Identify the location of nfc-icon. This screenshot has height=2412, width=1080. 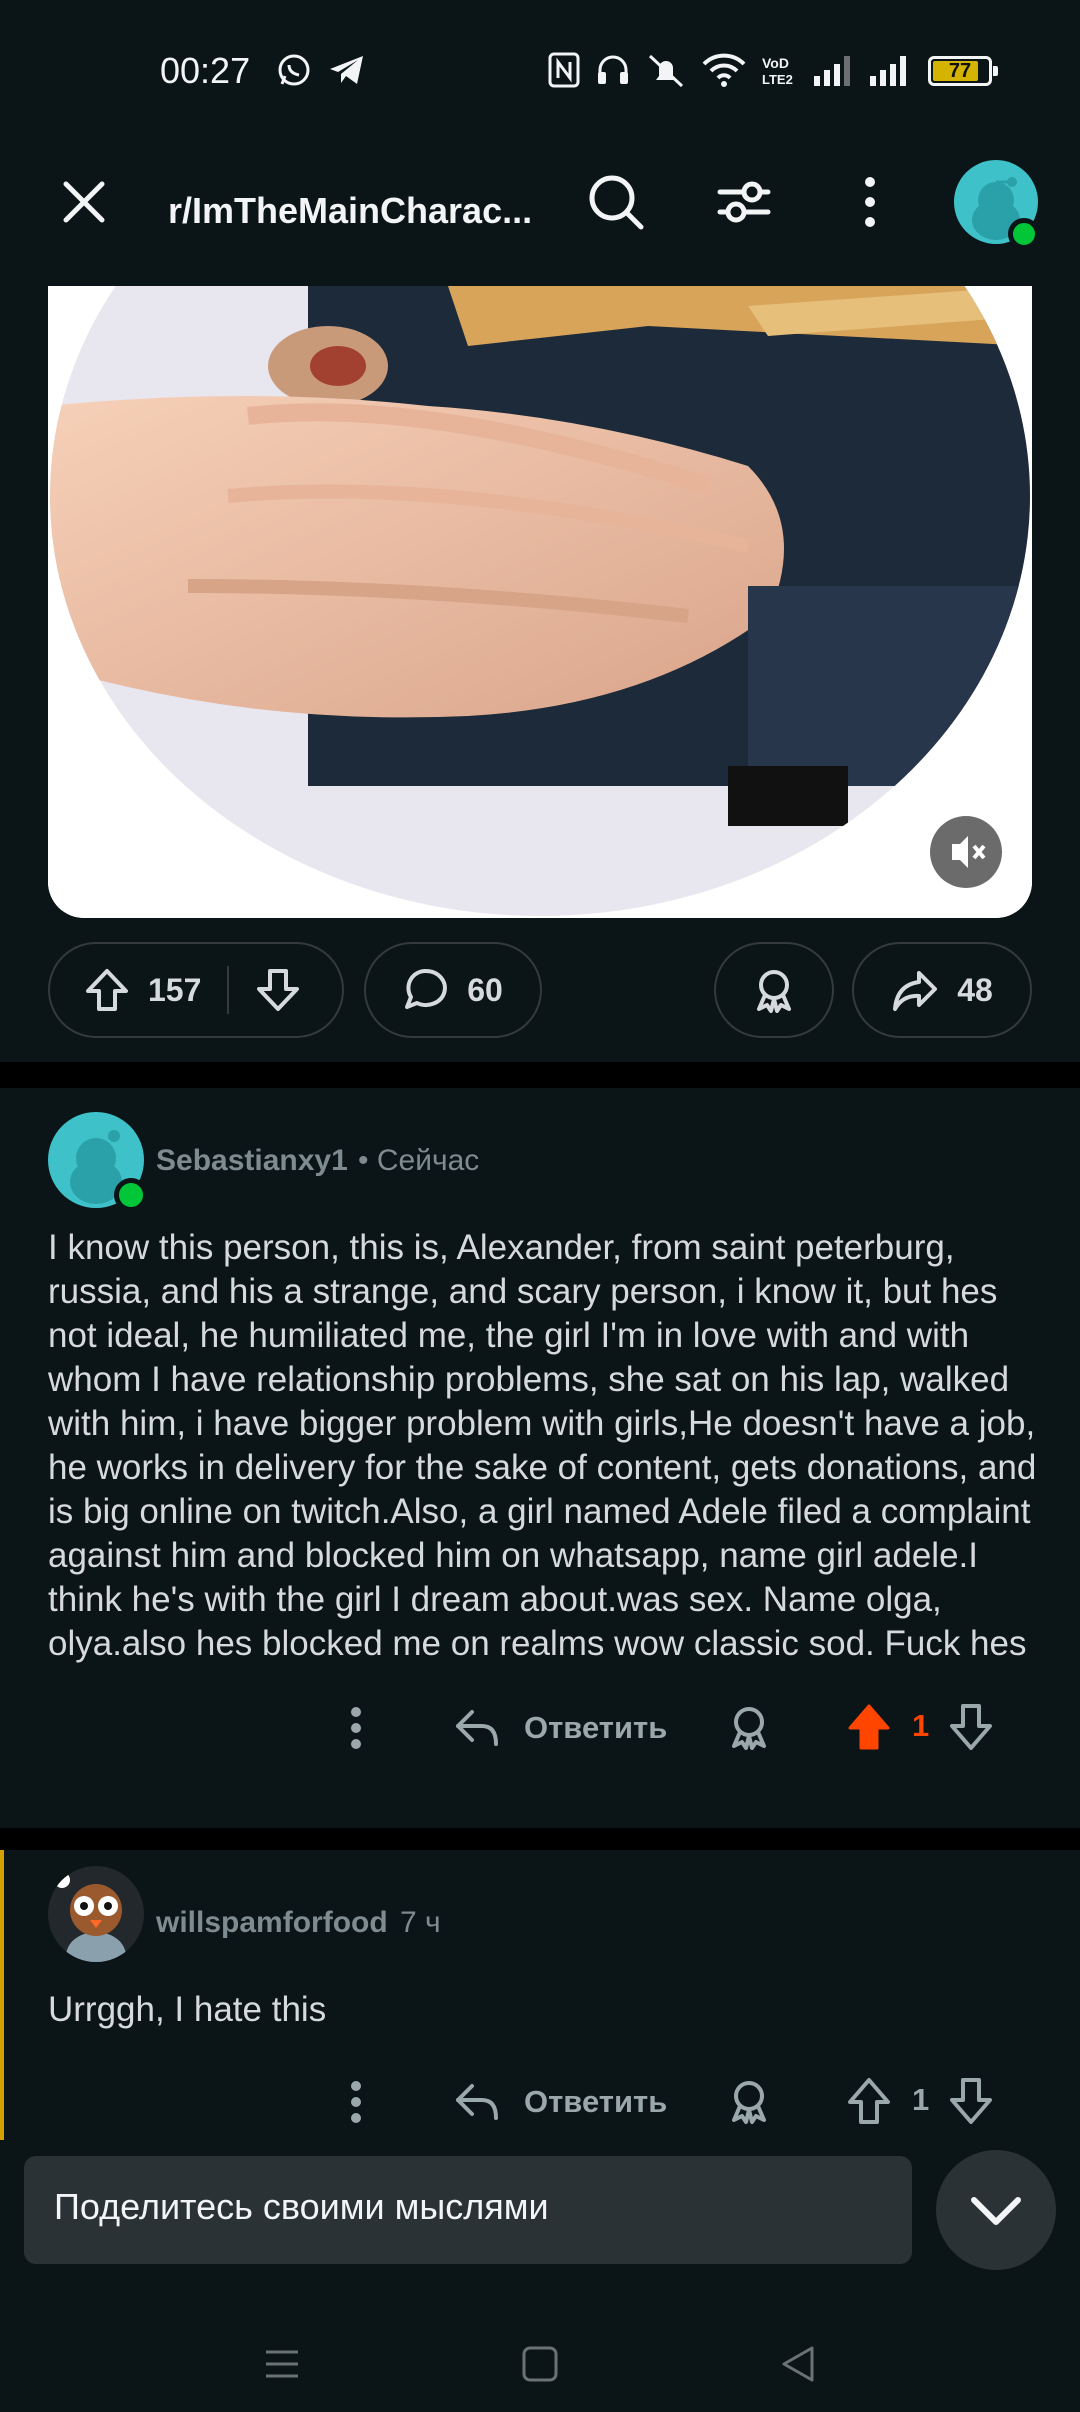
(564, 70).